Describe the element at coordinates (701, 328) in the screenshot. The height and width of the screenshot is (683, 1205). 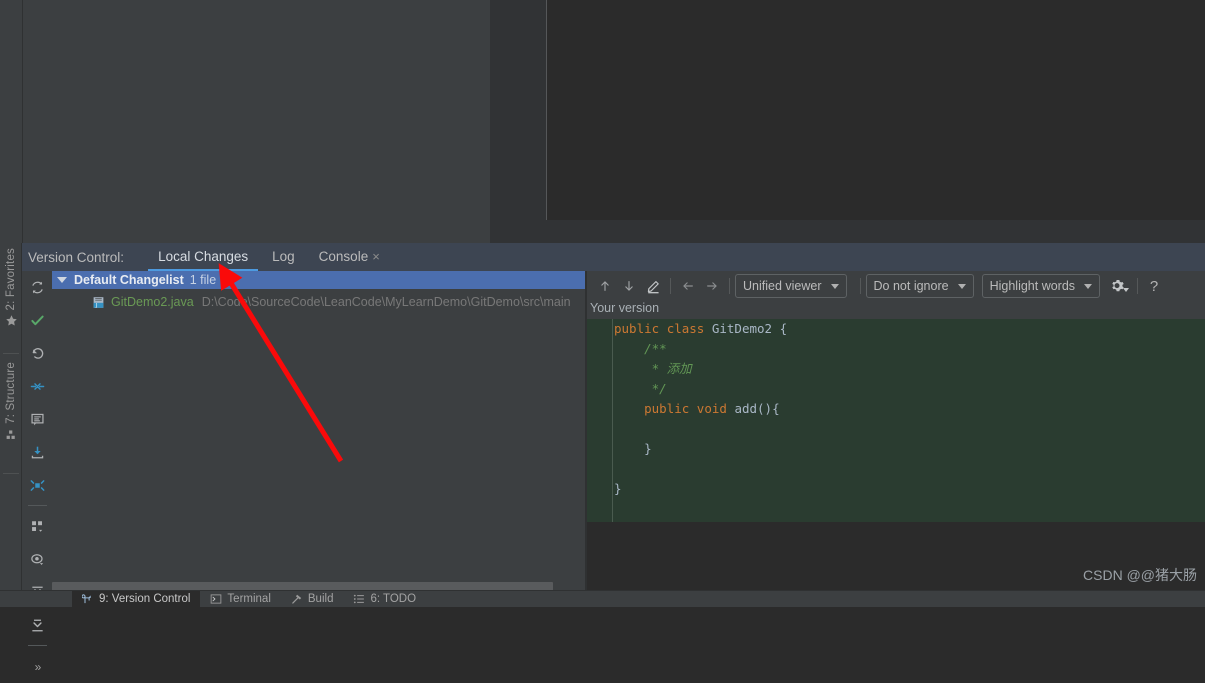
I see `code-line: public class GitDemo2 {` at that location.